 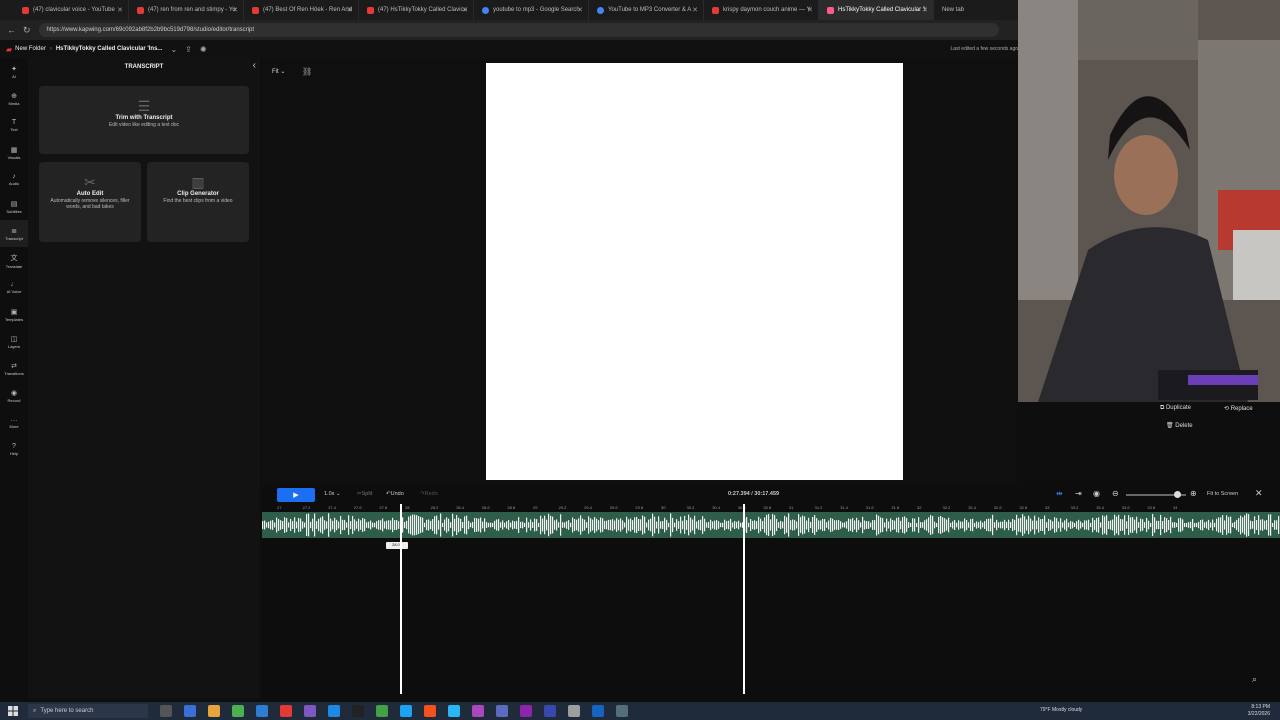 I want to click on rail-item-ai: ✦ AI, so click(x=14, y=71).